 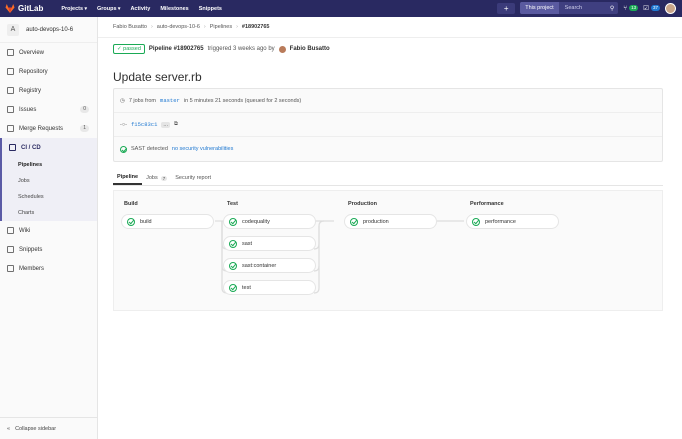 What do you see at coordinates (232, 204) in the screenshot?
I see `stage-title-test: Test` at bounding box center [232, 204].